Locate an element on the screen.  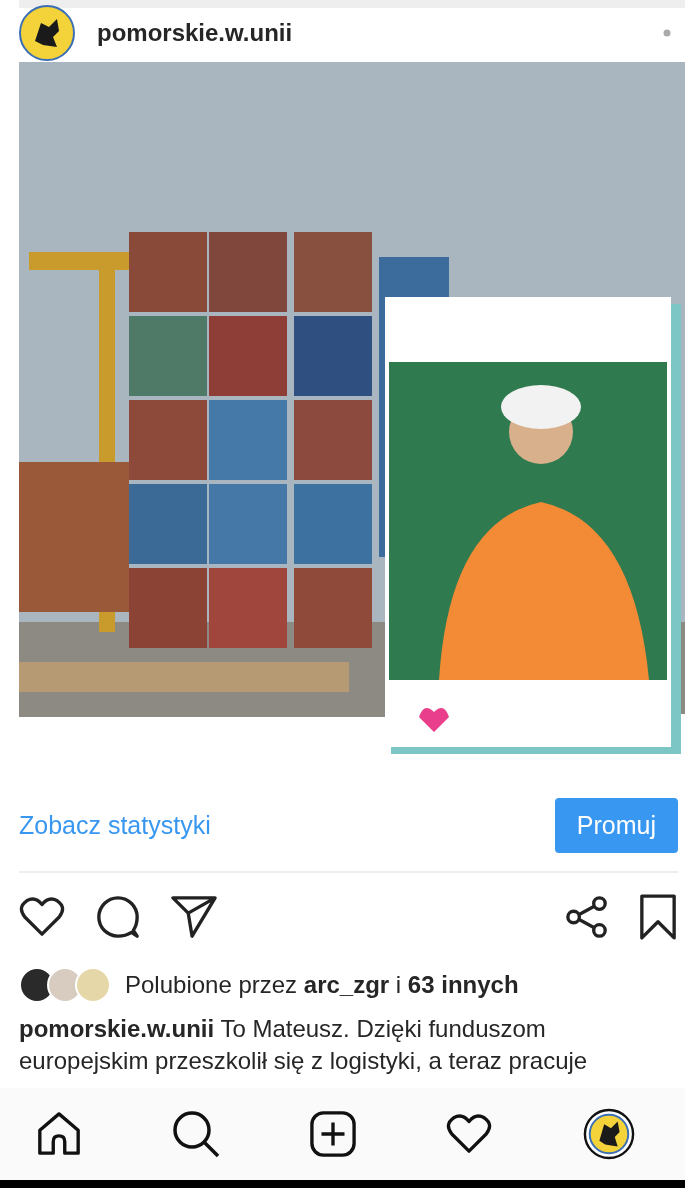
home-icon is located at coordinates (59, 1134).